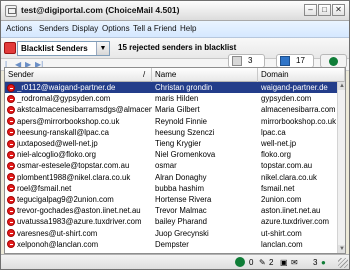  I want to click on name-cell: maris Hilden, so click(177, 99).